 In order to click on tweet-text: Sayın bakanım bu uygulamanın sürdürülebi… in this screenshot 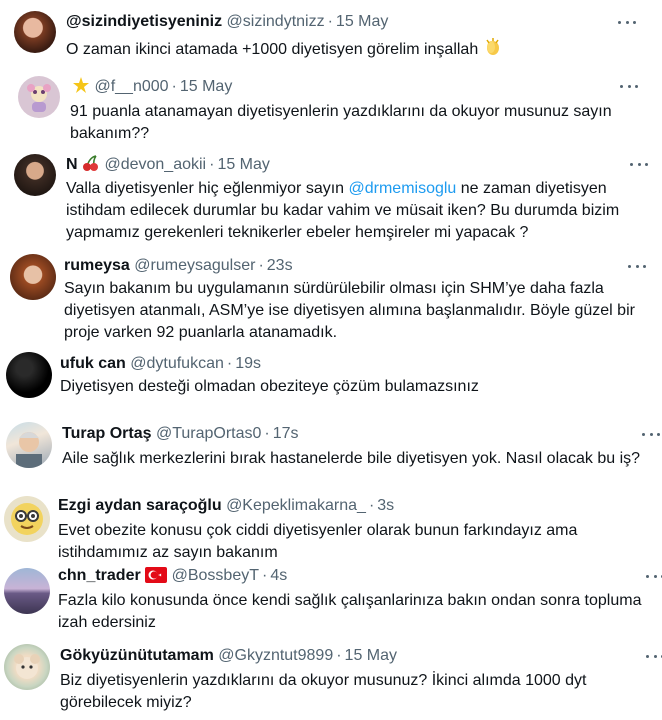, I will do `click(349, 310)`.